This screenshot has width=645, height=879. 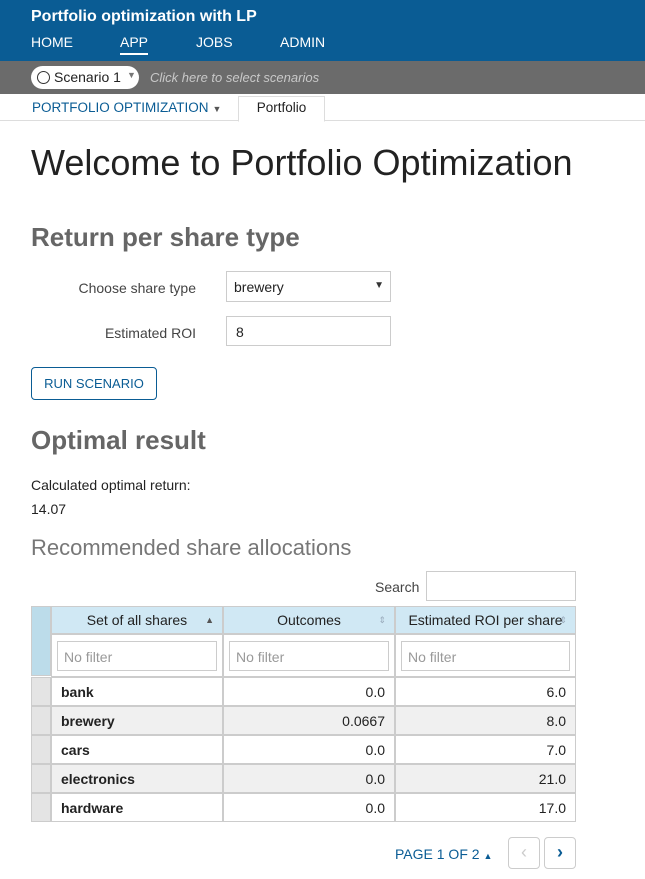 I want to click on cell-roi: 8.0, so click(x=485, y=720).